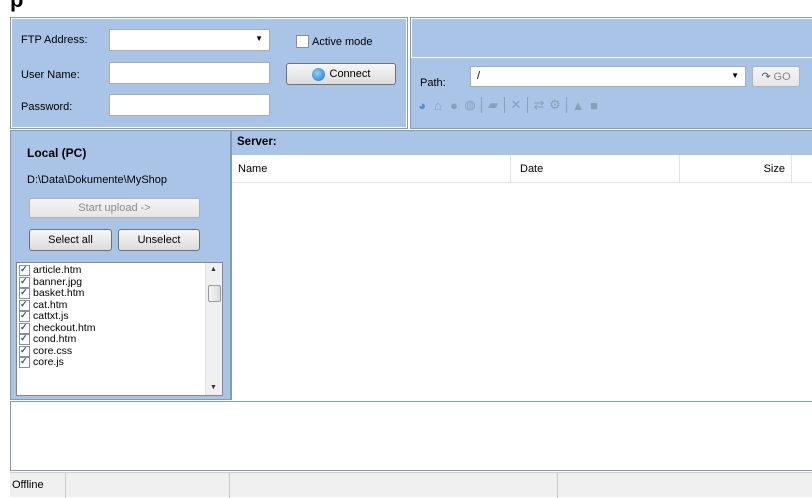 This screenshot has width=812, height=498. Describe the element at coordinates (54, 40) in the screenshot. I see `ftp-address-label: FTP Address:` at that location.